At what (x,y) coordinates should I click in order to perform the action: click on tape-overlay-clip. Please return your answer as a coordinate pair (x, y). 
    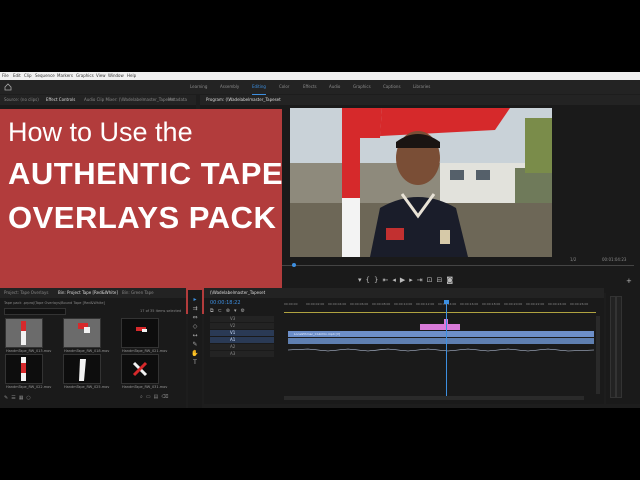
    Looking at the image, I should click on (440, 327).